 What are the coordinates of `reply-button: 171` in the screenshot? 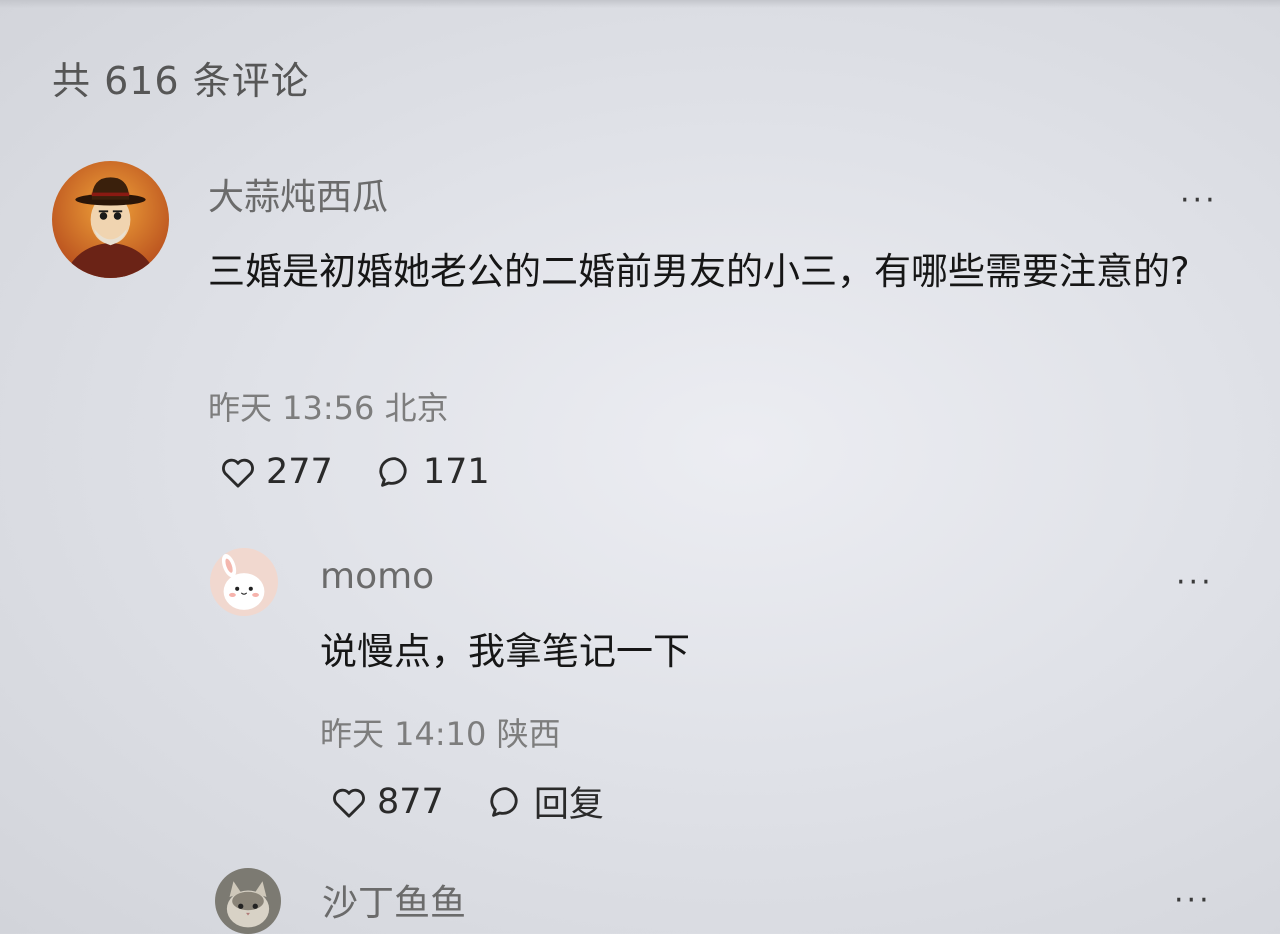 It's located at (432, 472).